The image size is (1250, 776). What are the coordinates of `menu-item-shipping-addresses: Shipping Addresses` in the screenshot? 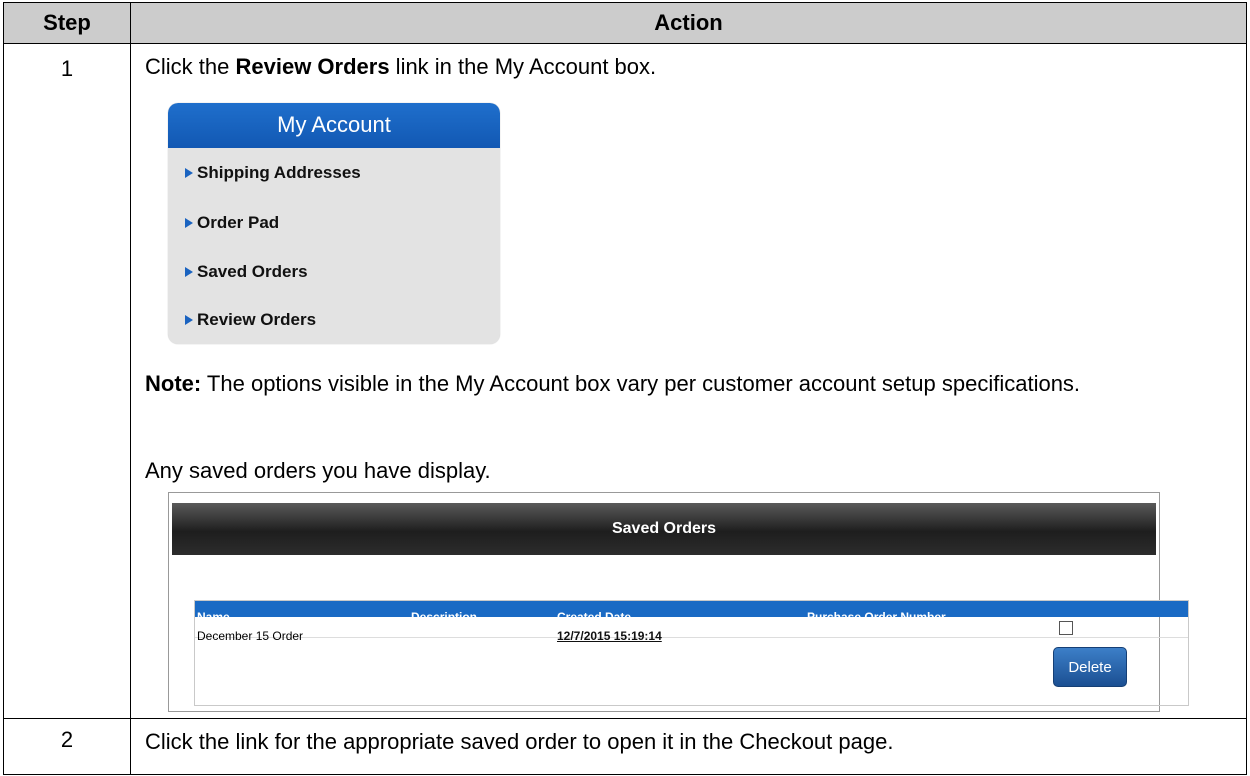 It's located at (273, 173).